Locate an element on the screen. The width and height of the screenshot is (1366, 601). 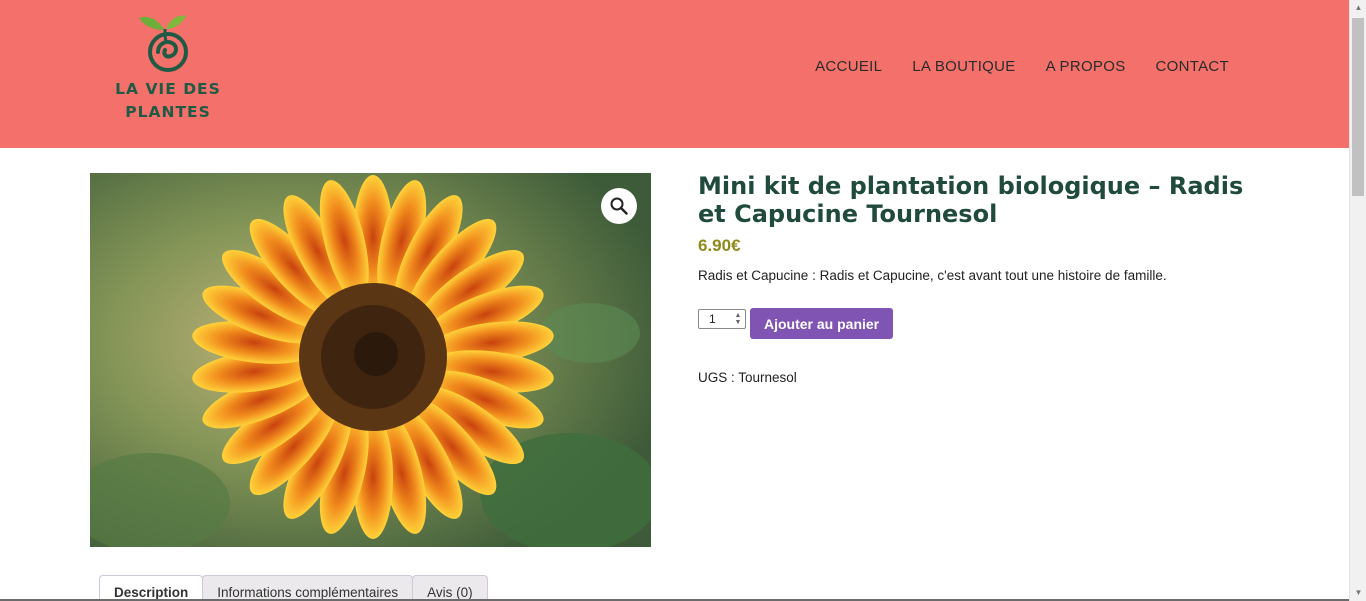
magnifier-icon is located at coordinates (619, 206).